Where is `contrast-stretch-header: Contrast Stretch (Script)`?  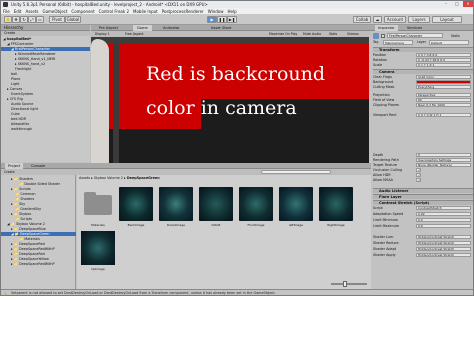
contrast-stretch-header: Contrast Stretch (Script) is located at coordinates (423, 202).